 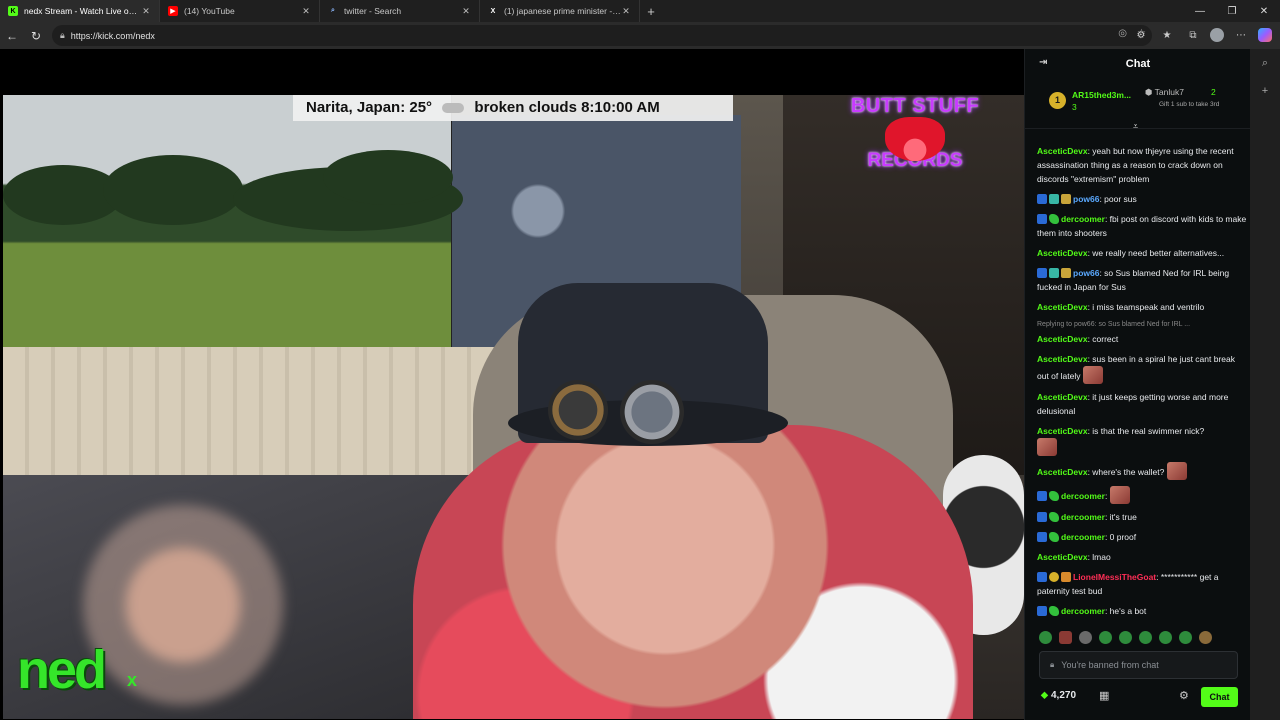 I want to click on url-field: 🔒︎ https://kick.com/nedx ◎ ☆, so click(x=602, y=35).